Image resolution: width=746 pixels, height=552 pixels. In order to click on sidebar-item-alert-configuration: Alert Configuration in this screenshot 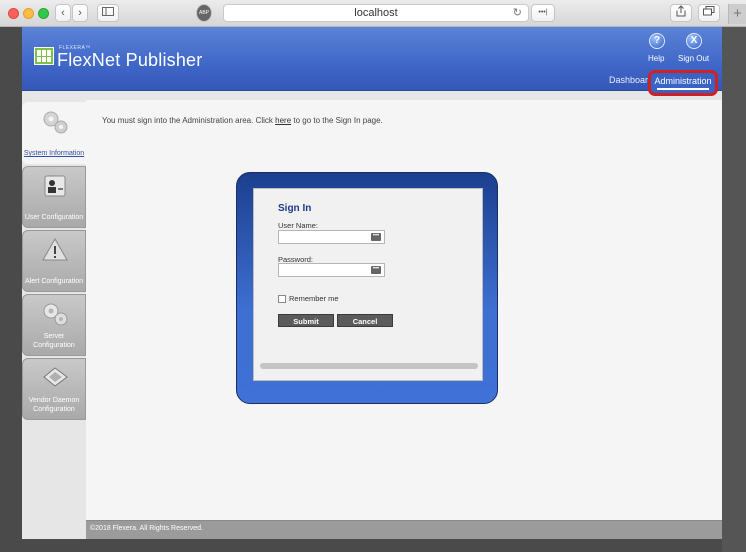, I will do `click(54, 261)`.